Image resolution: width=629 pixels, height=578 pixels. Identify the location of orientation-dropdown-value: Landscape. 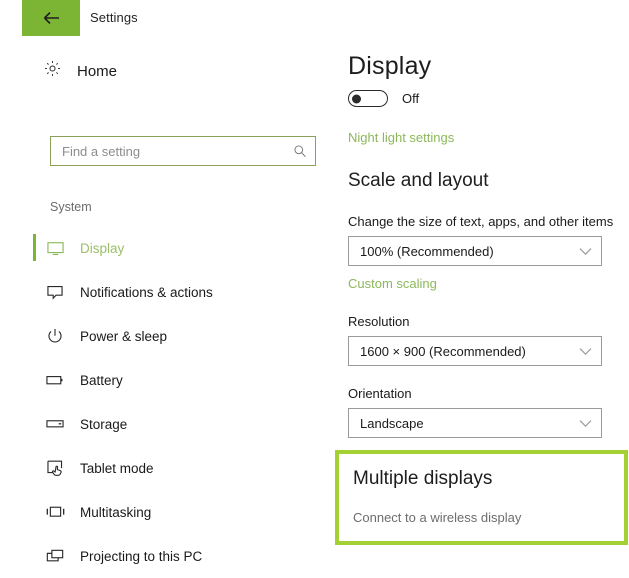
(392, 423).